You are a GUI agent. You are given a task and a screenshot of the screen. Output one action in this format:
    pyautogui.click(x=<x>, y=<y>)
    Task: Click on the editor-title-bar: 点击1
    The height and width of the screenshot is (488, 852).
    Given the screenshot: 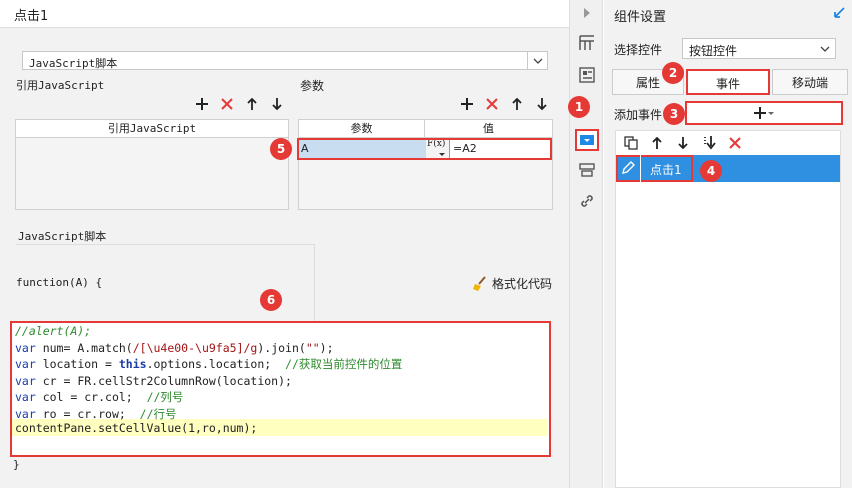 What is the action you would take?
    pyautogui.click(x=284, y=14)
    